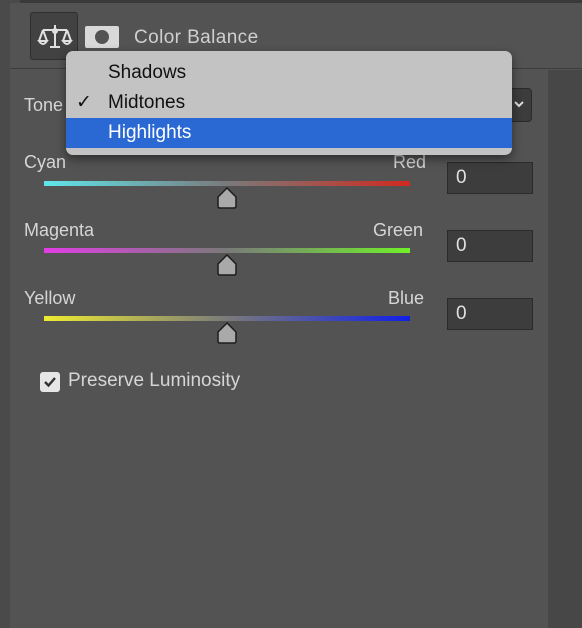  What do you see at coordinates (289, 133) in the screenshot?
I see `dropdown-option-highlights: Highlights` at bounding box center [289, 133].